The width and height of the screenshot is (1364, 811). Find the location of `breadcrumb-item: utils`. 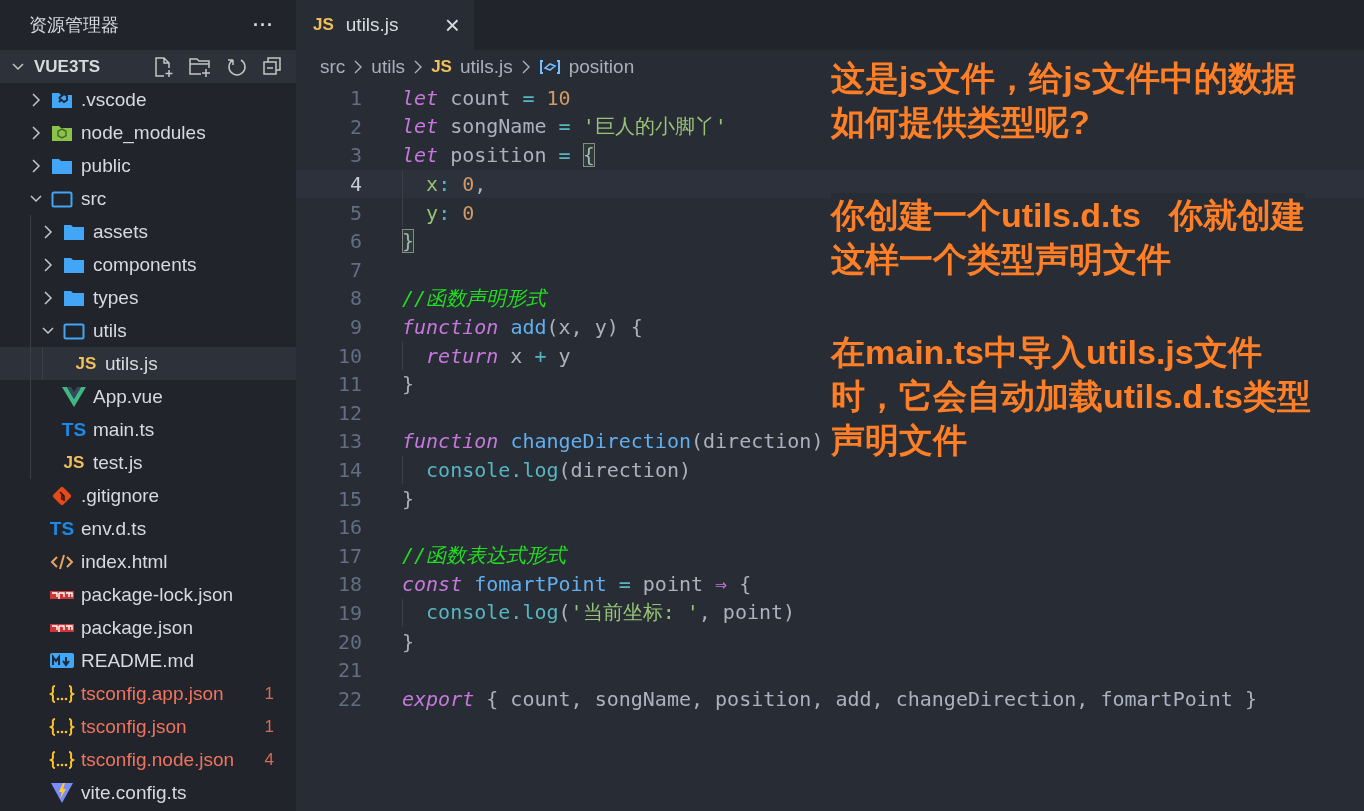

breadcrumb-item: utils is located at coordinates (388, 67).